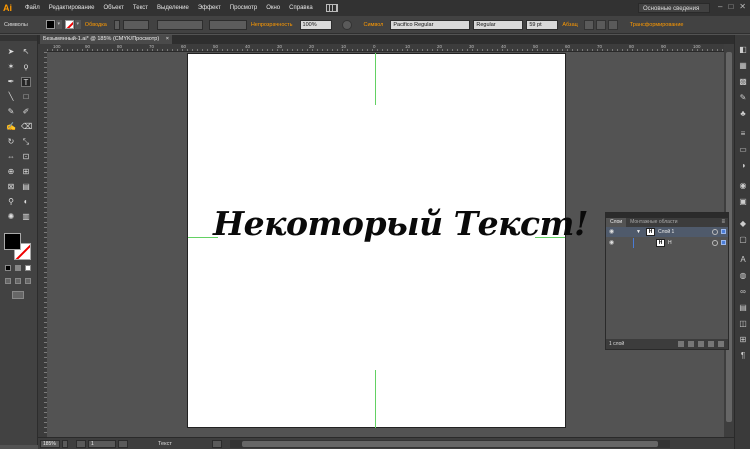 The image size is (750, 449). What do you see at coordinates (42, 48) in the screenshot?
I see `ruler-origin` at bounding box center [42, 48].